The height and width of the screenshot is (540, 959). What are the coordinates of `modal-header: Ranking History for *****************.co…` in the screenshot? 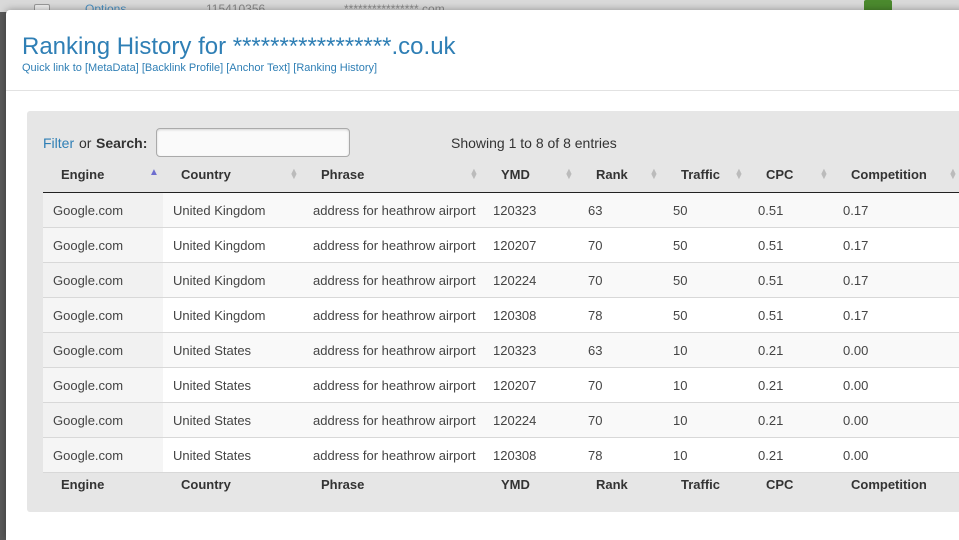 It's located at (482, 50).